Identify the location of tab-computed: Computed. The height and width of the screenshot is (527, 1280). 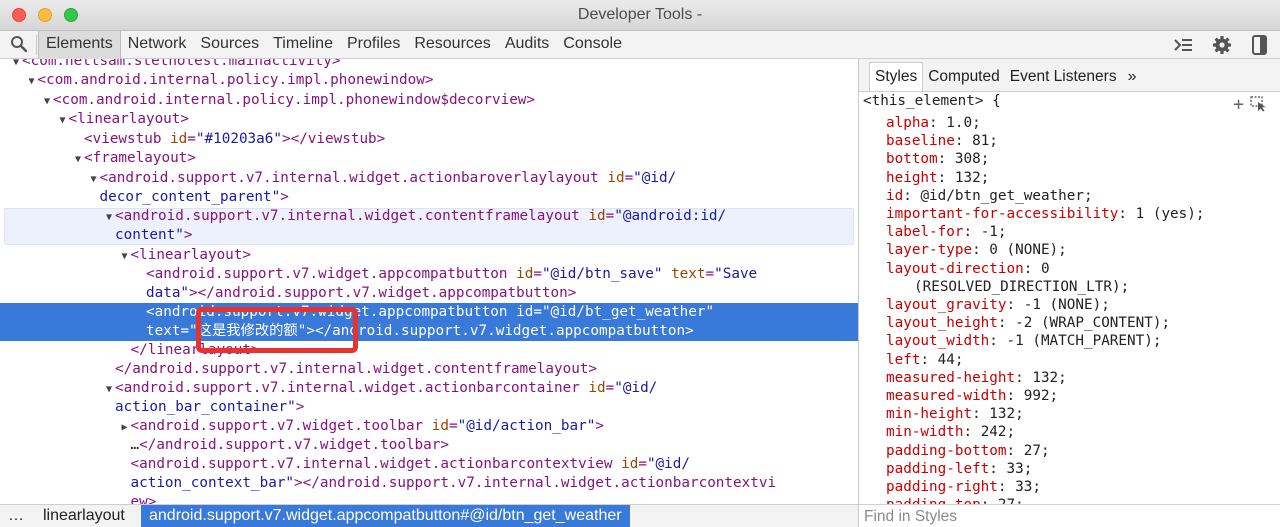
(964, 79).